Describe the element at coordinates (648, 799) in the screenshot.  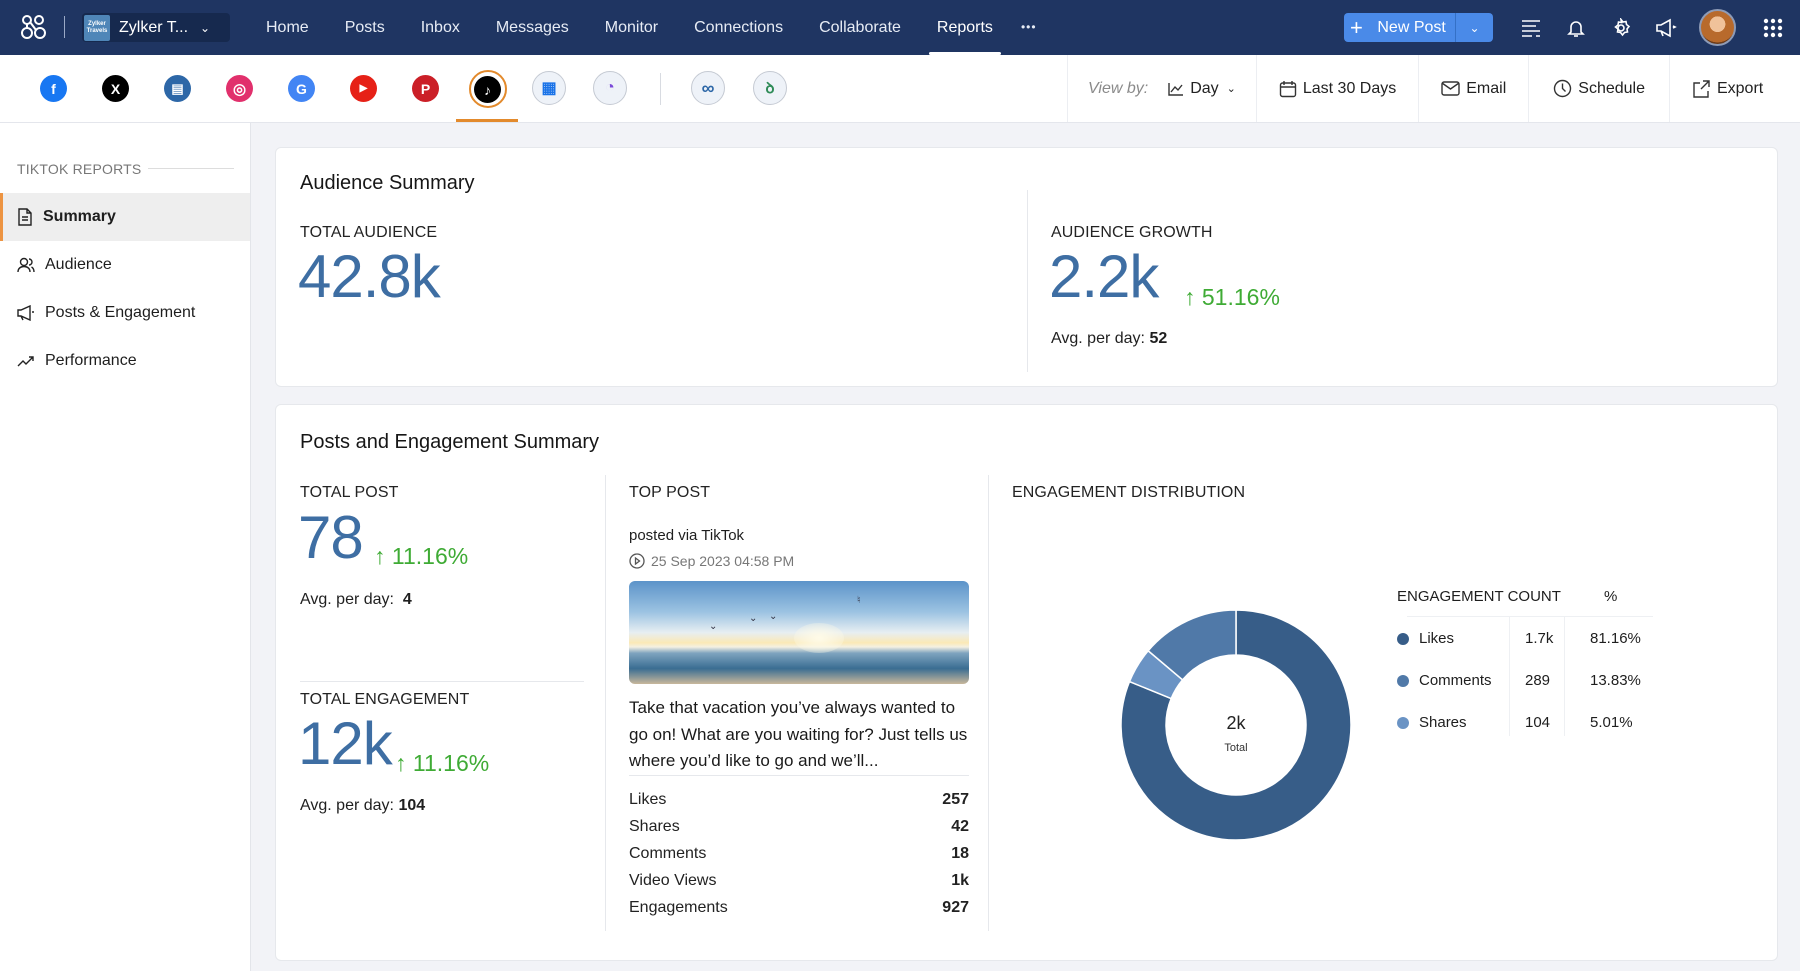
I see `stat-label: Likes` at that location.